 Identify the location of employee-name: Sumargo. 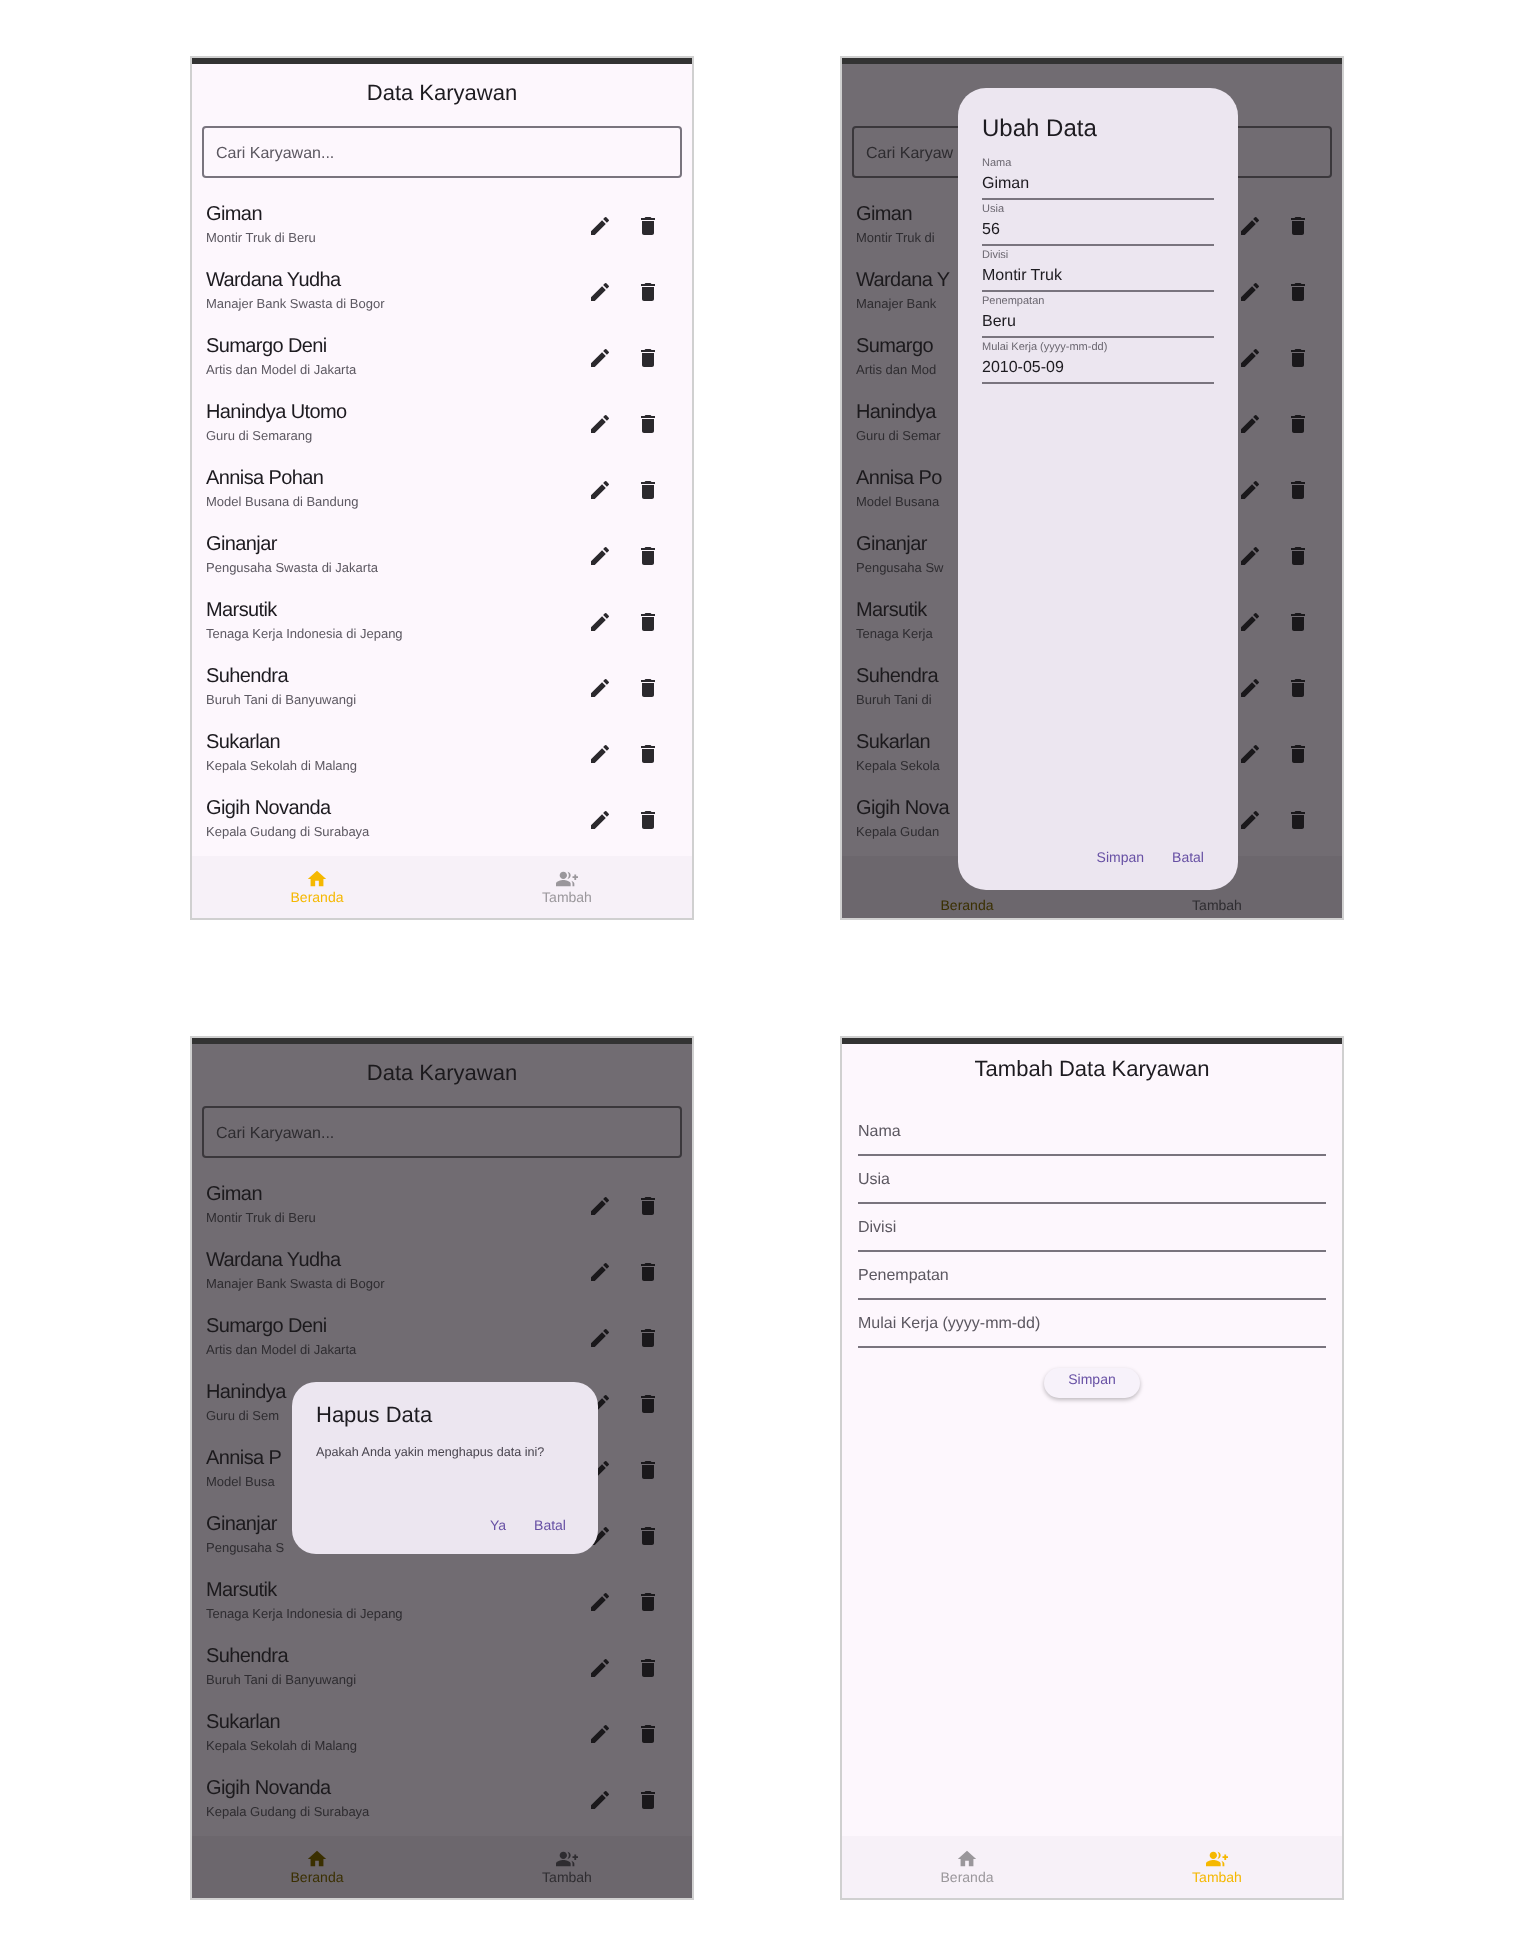
(895, 348).